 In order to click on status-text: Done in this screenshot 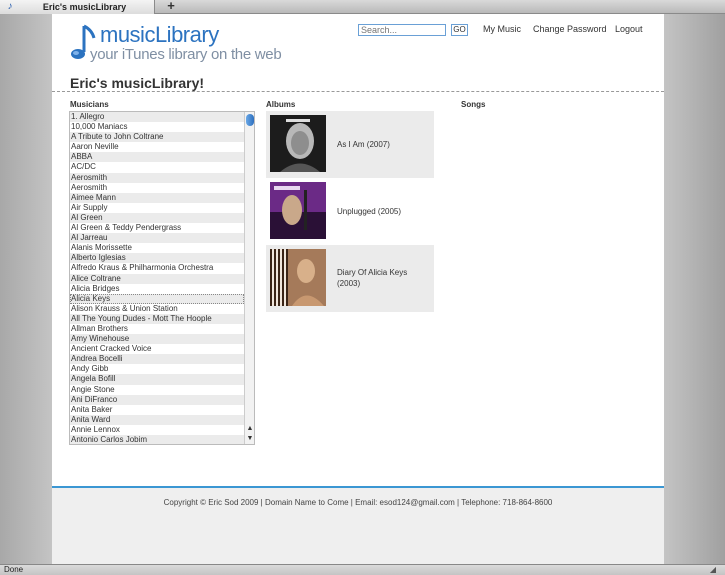, I will do `click(14, 569)`.